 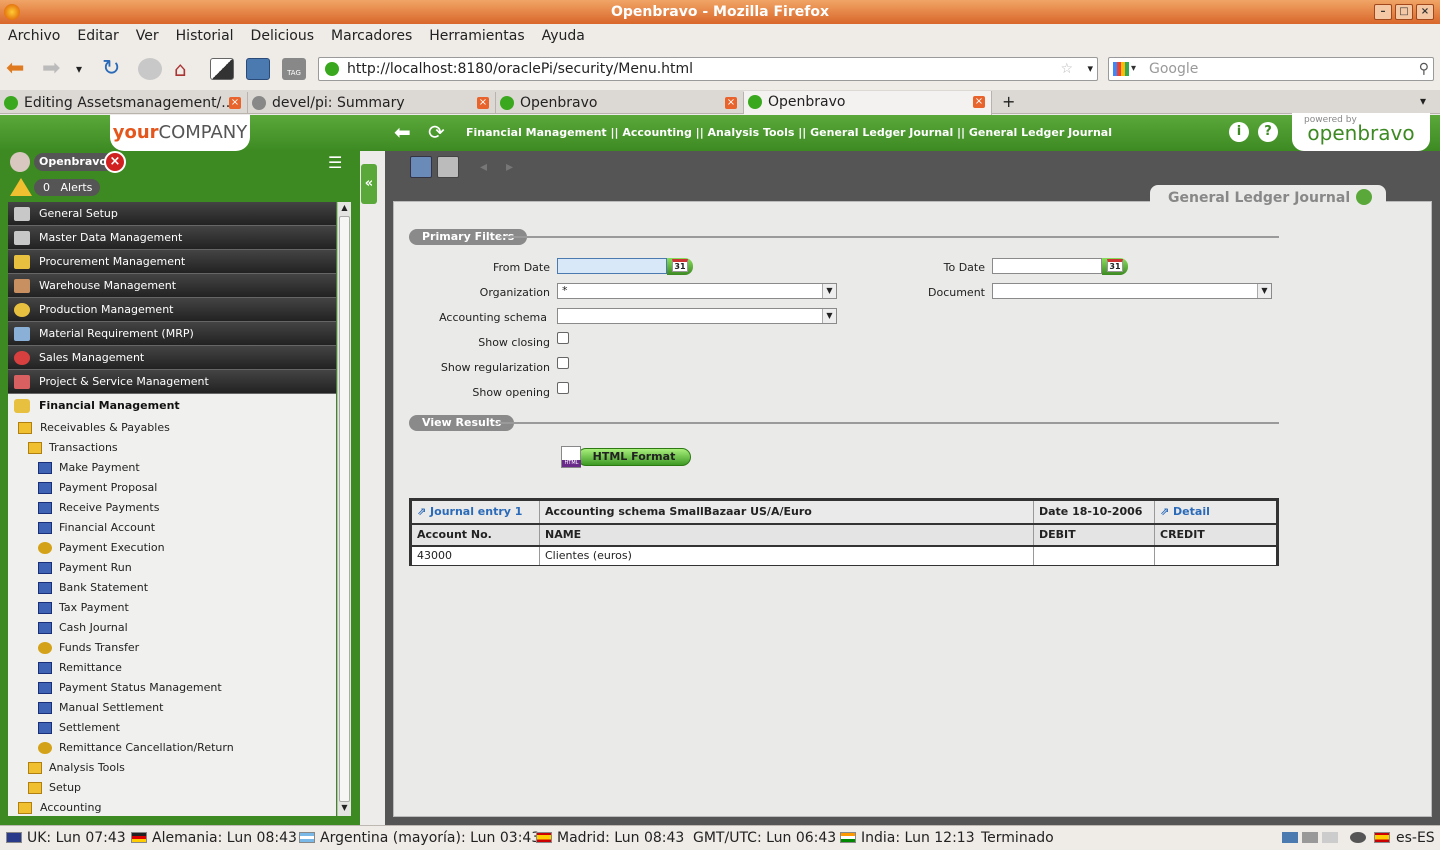 I want to click on tab-list-icon: ▾, so click(x=1423, y=101).